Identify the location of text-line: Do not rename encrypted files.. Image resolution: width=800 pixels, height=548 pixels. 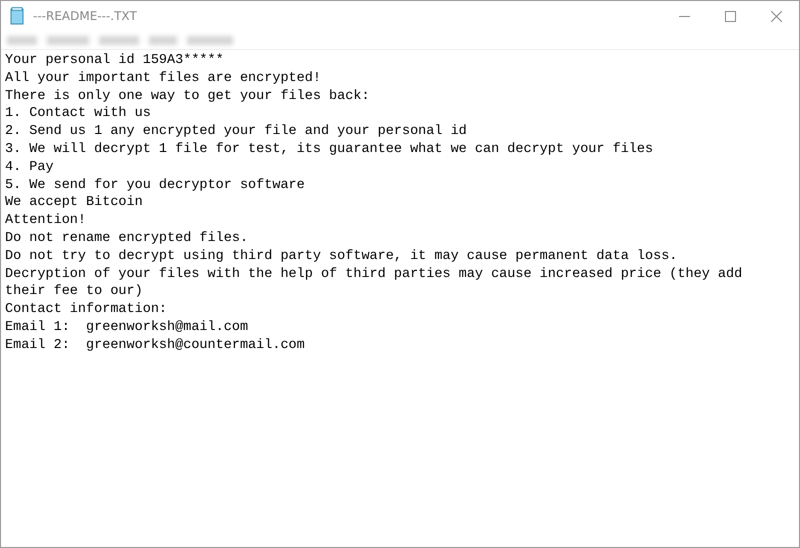
(127, 239).